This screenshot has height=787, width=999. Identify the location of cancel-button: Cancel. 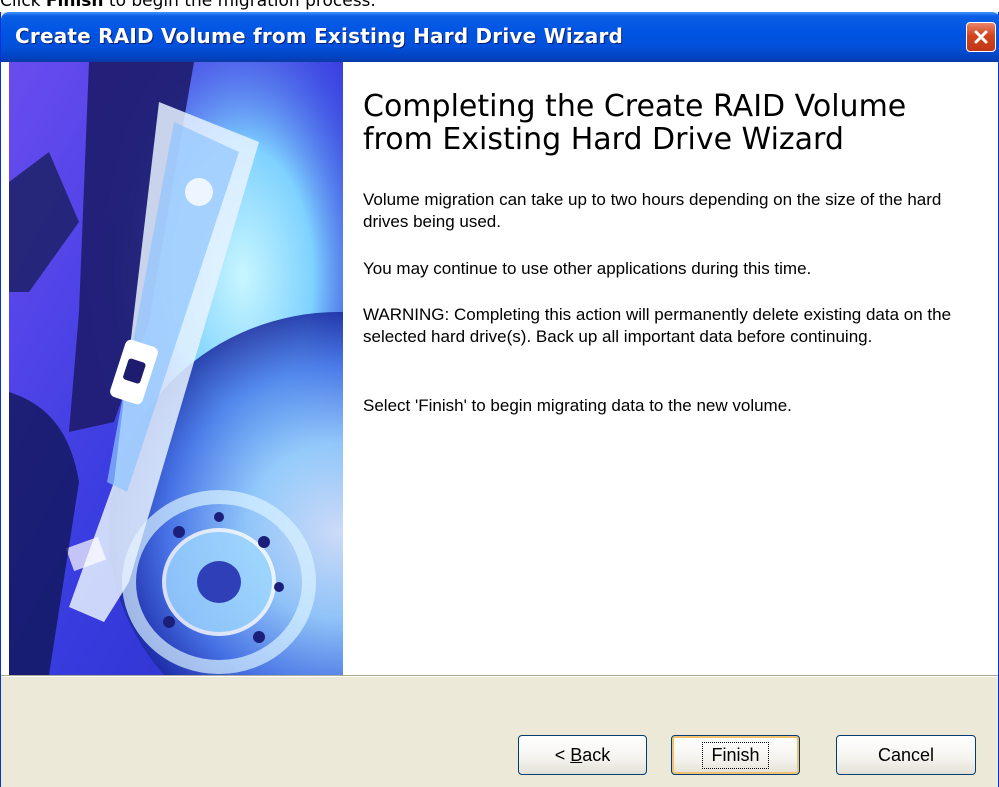
(906, 755).